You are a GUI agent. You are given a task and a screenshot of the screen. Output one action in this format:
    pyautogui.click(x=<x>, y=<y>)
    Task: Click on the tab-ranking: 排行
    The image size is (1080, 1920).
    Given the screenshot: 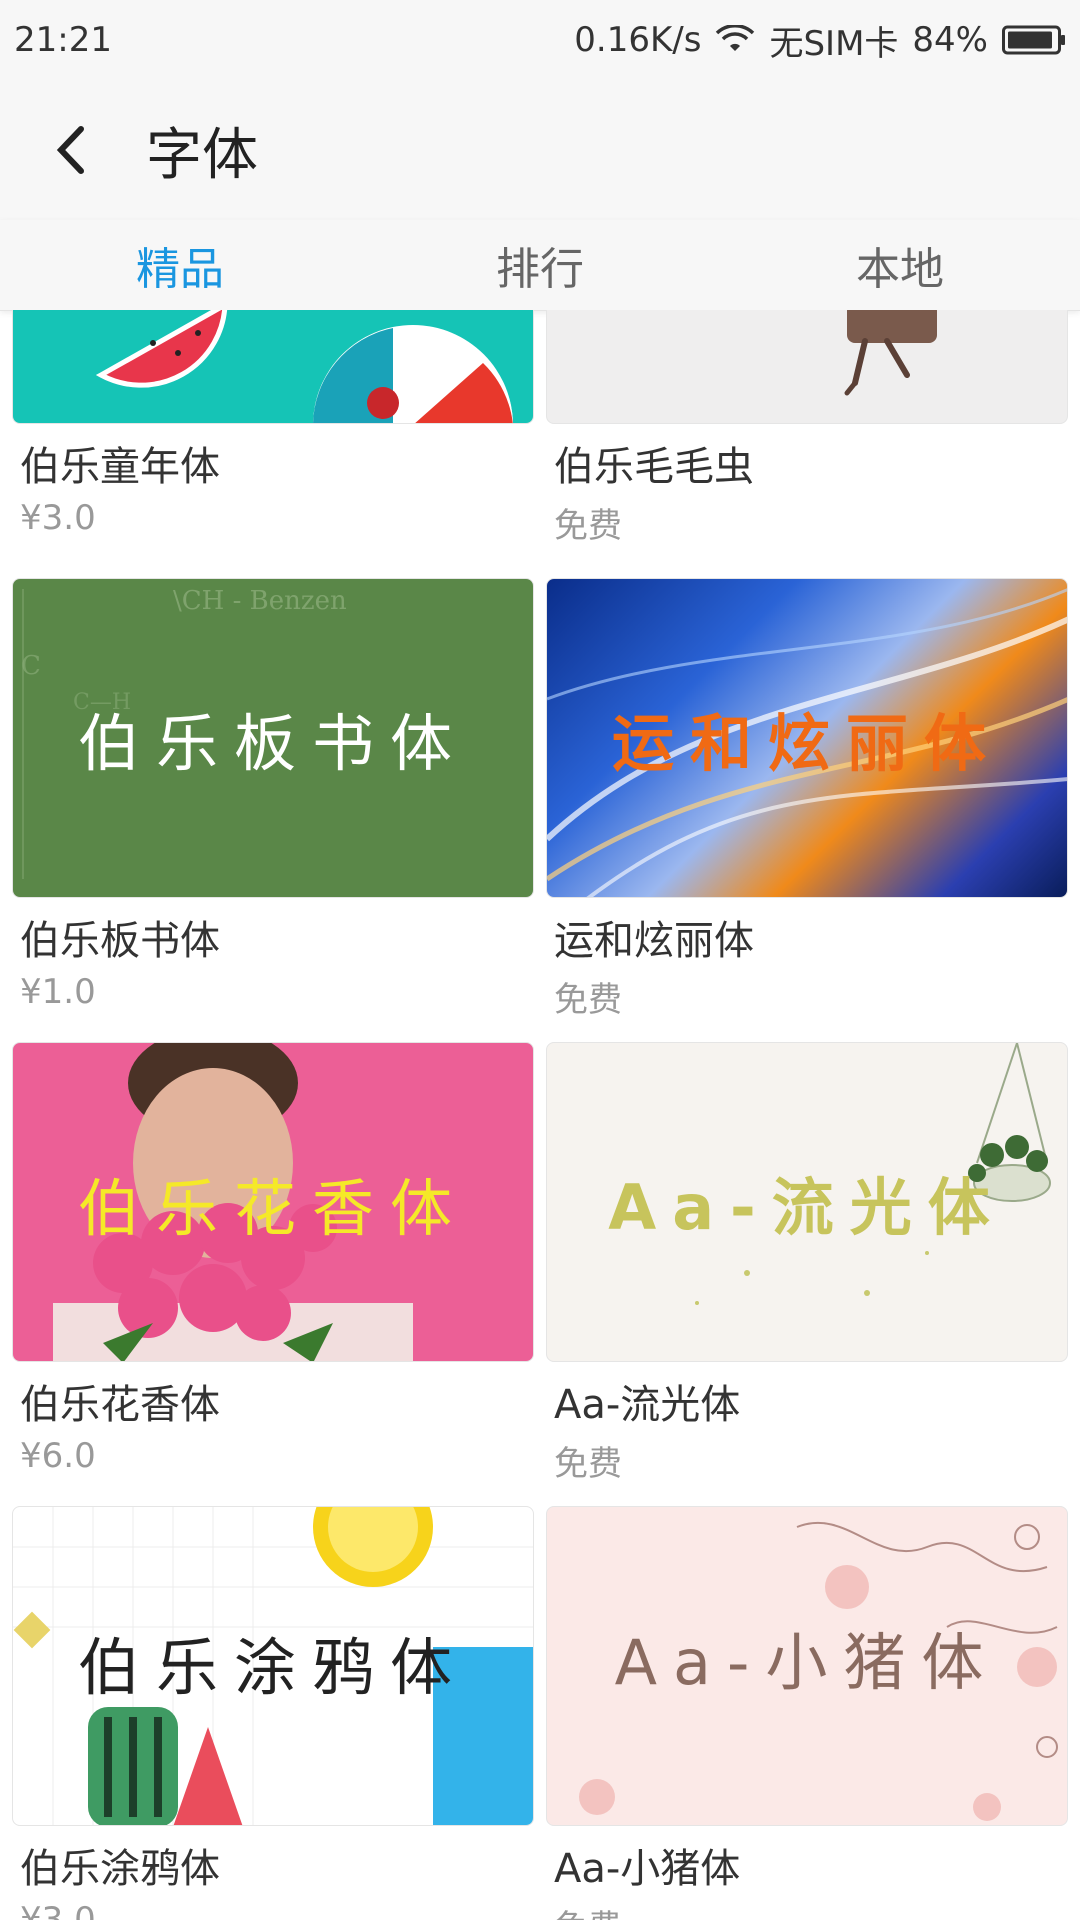 What is the action you would take?
    pyautogui.click(x=540, y=265)
    